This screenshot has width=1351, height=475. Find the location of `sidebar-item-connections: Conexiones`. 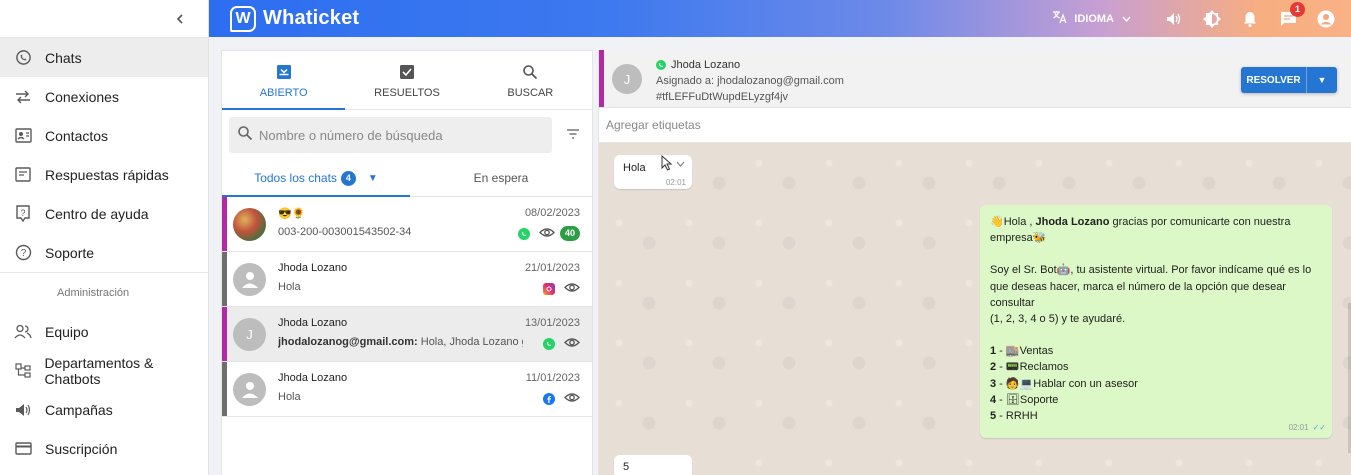

sidebar-item-connections: Conexiones is located at coordinates (104, 96).